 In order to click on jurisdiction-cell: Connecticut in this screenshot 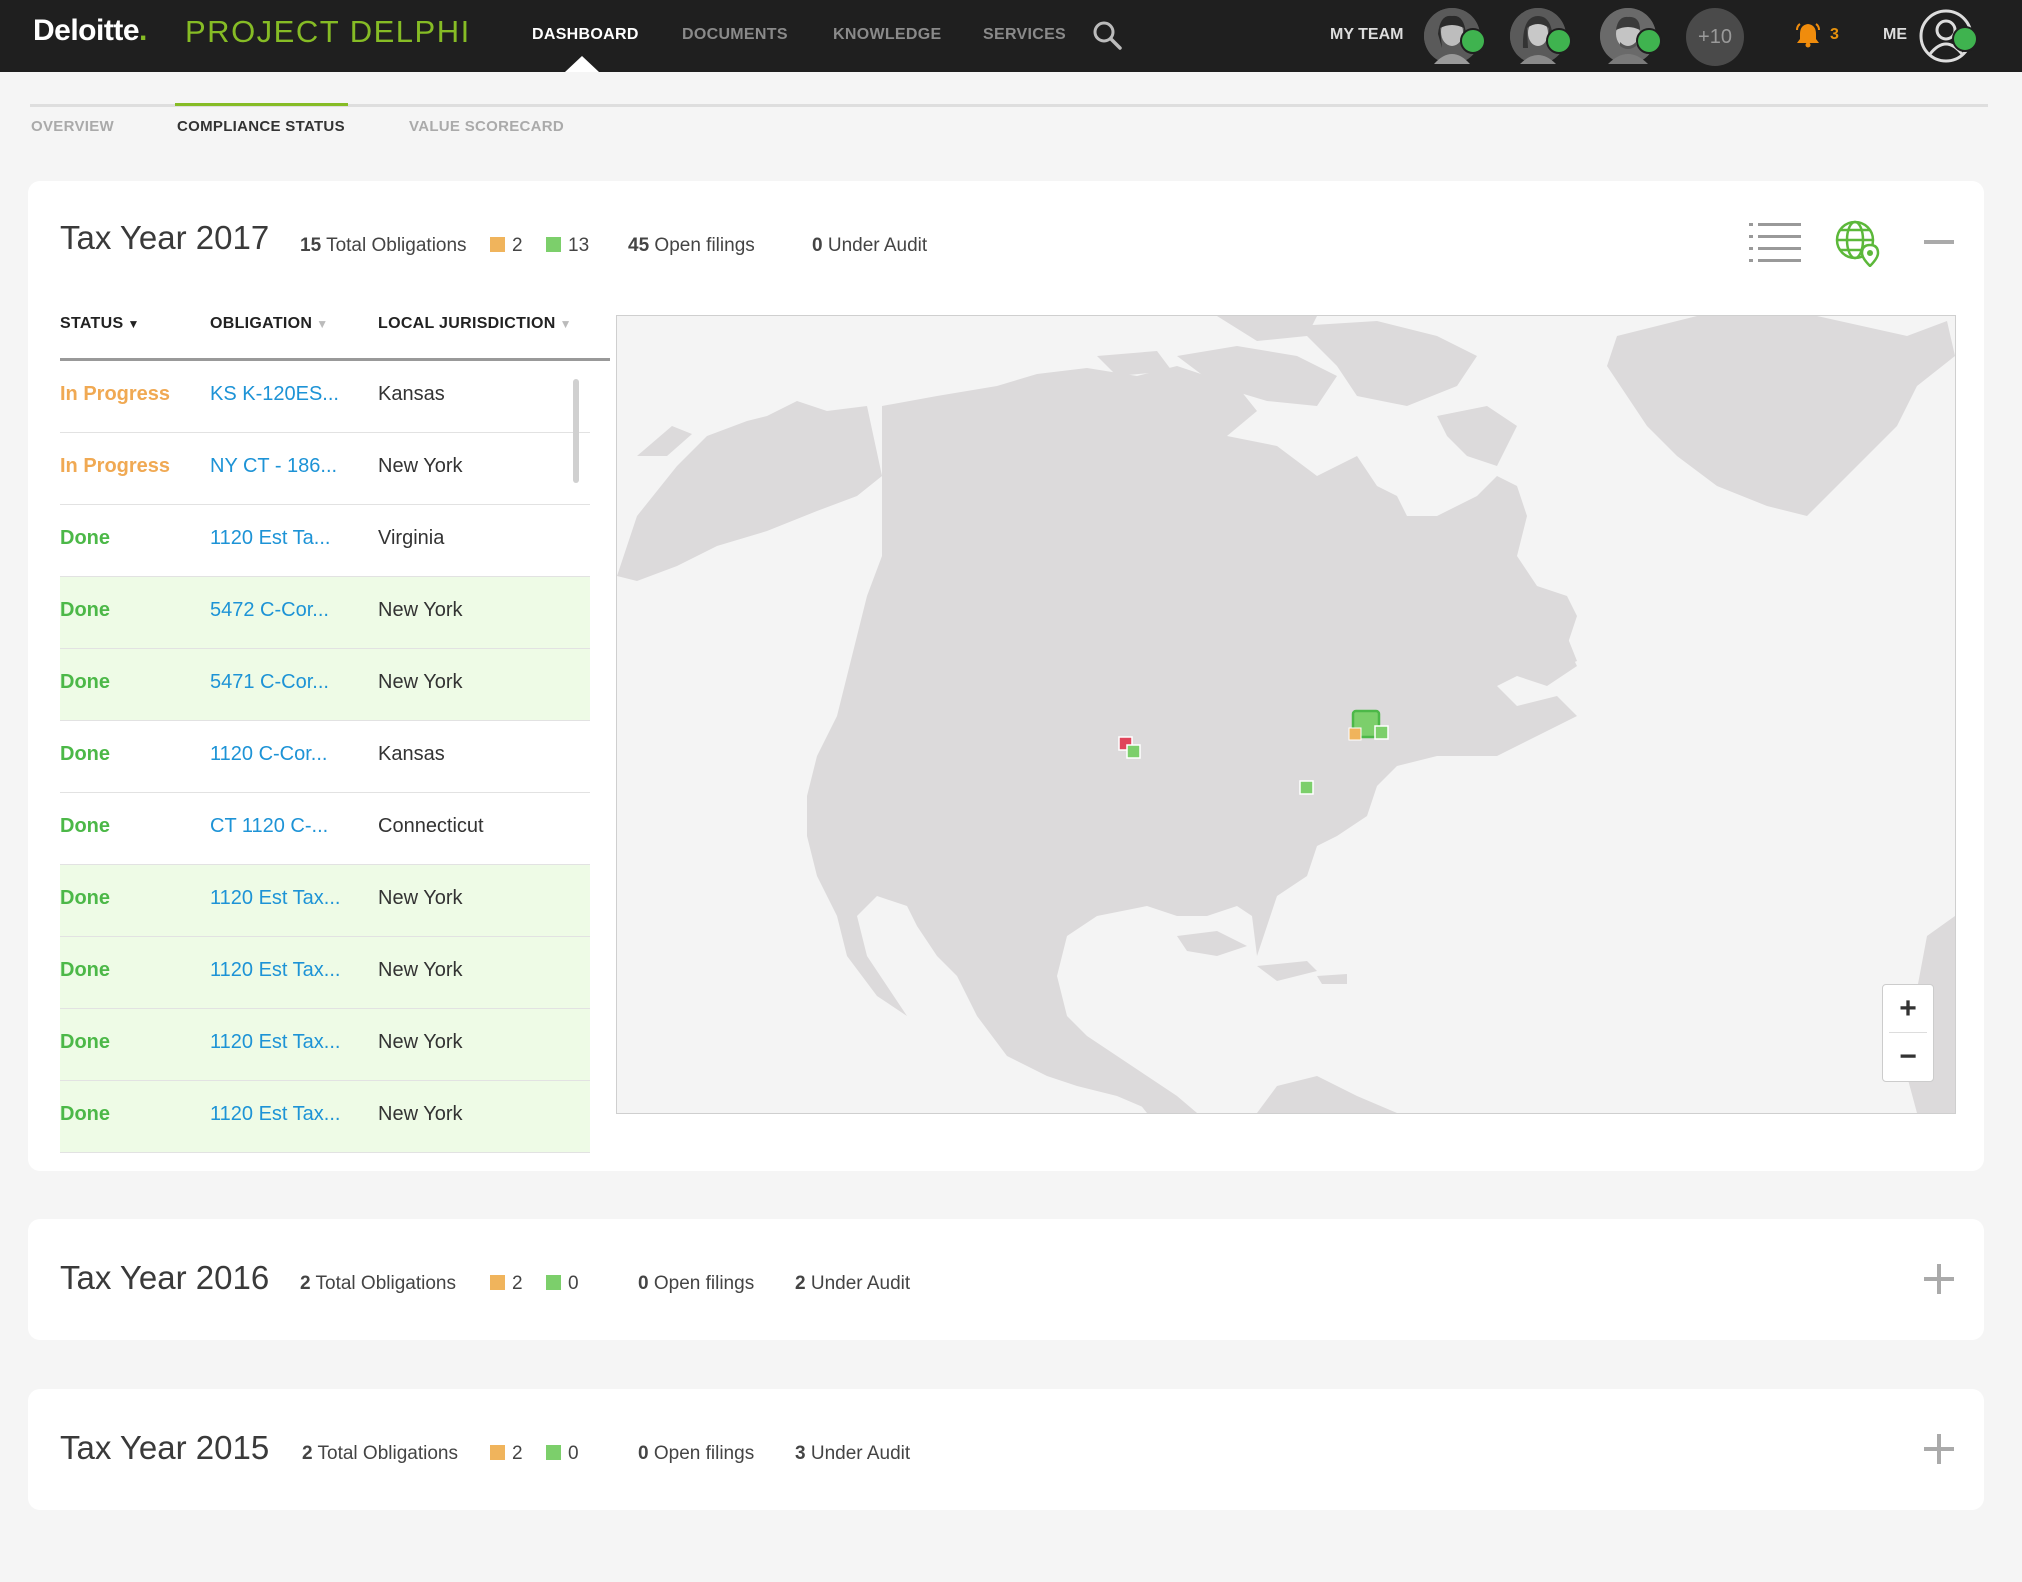, I will do `click(431, 826)`.